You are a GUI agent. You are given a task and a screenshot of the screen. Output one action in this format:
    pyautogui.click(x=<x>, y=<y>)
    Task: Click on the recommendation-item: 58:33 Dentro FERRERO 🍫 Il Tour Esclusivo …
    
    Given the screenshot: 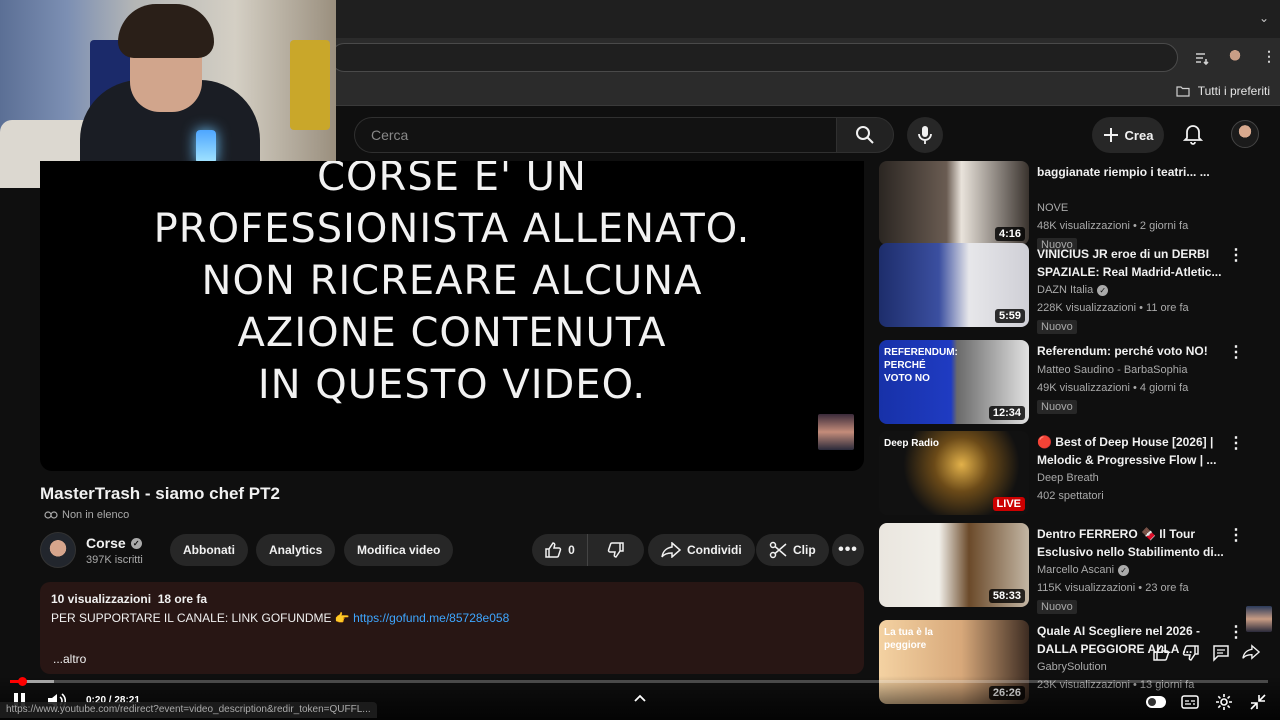 What is the action you would take?
    pyautogui.click(x=1068, y=568)
    